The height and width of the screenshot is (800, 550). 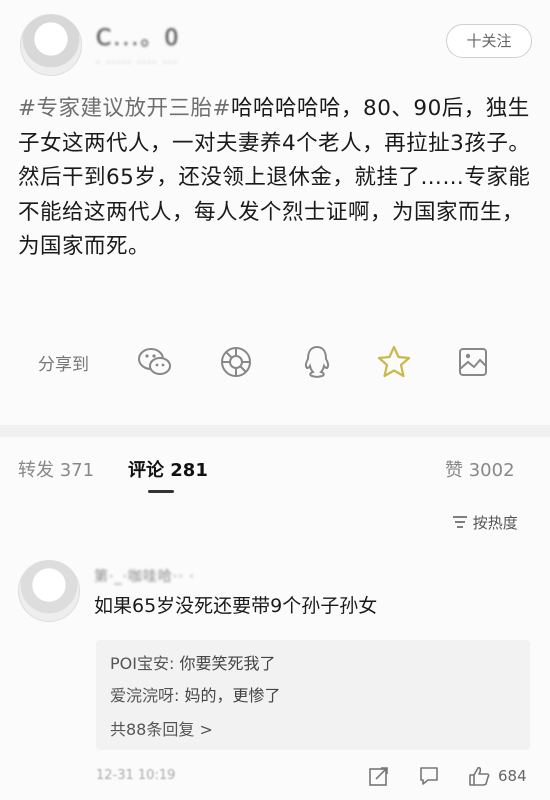 What do you see at coordinates (136, 775) in the screenshot?
I see `comment-time: 12-31 10:19` at bounding box center [136, 775].